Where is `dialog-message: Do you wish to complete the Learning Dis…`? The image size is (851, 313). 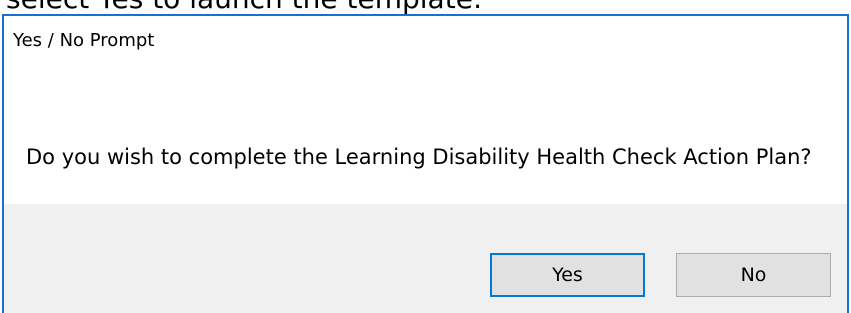 dialog-message: Do you wish to complete the Learning Dis… is located at coordinates (419, 157).